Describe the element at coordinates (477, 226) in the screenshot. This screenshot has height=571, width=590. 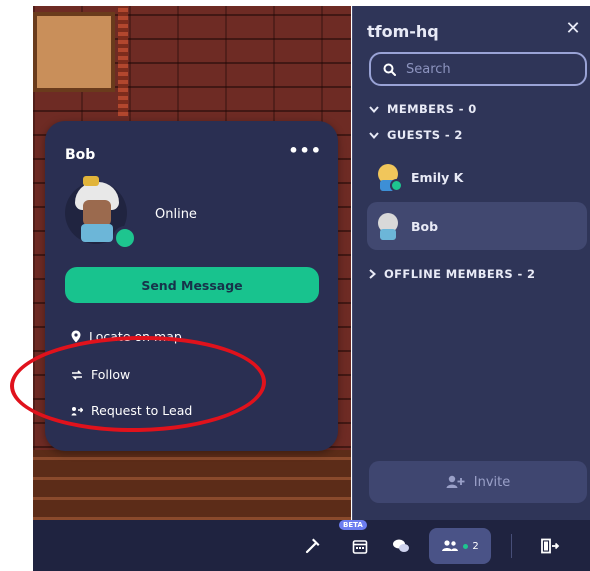
I see `guest-item-bob: Bob` at that location.